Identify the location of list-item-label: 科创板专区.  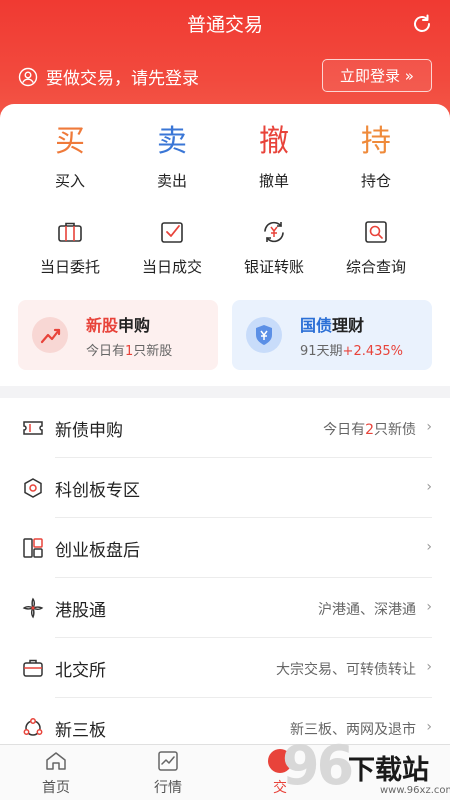
(97, 491).